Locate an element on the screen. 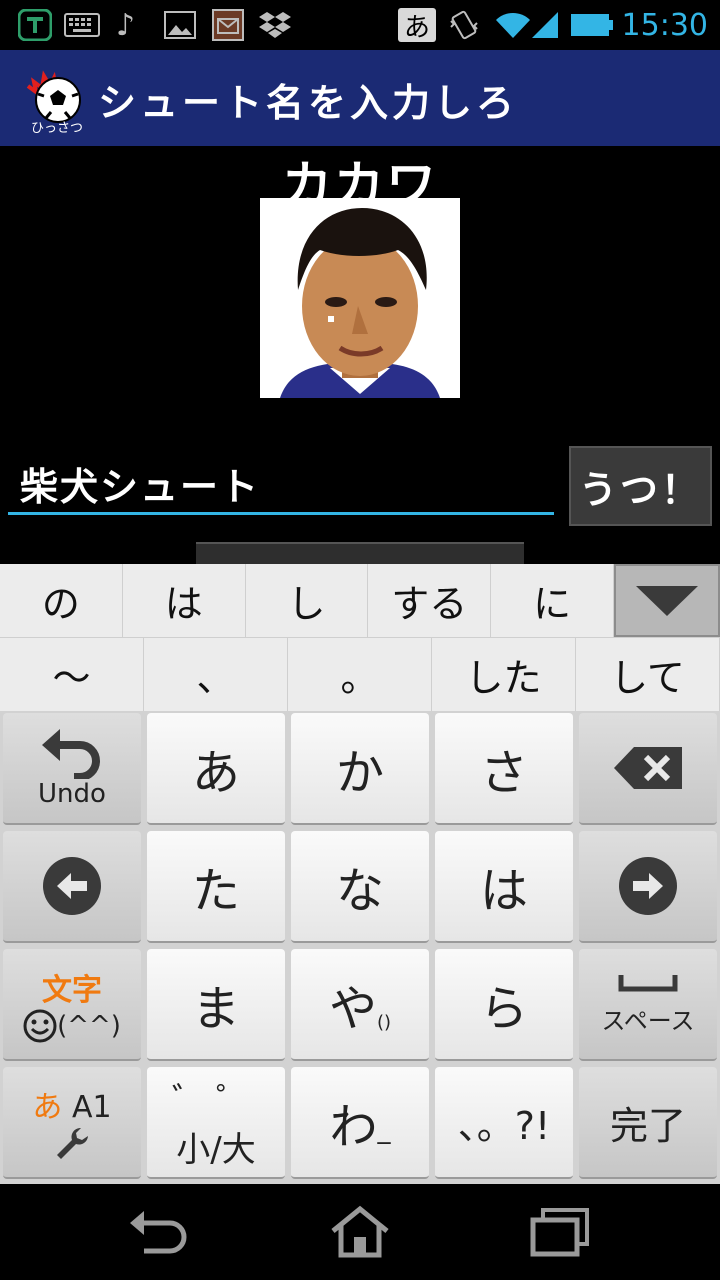 Image resolution: width=720 pixels, height=1280 pixels. candidate: に is located at coordinates (552, 600).